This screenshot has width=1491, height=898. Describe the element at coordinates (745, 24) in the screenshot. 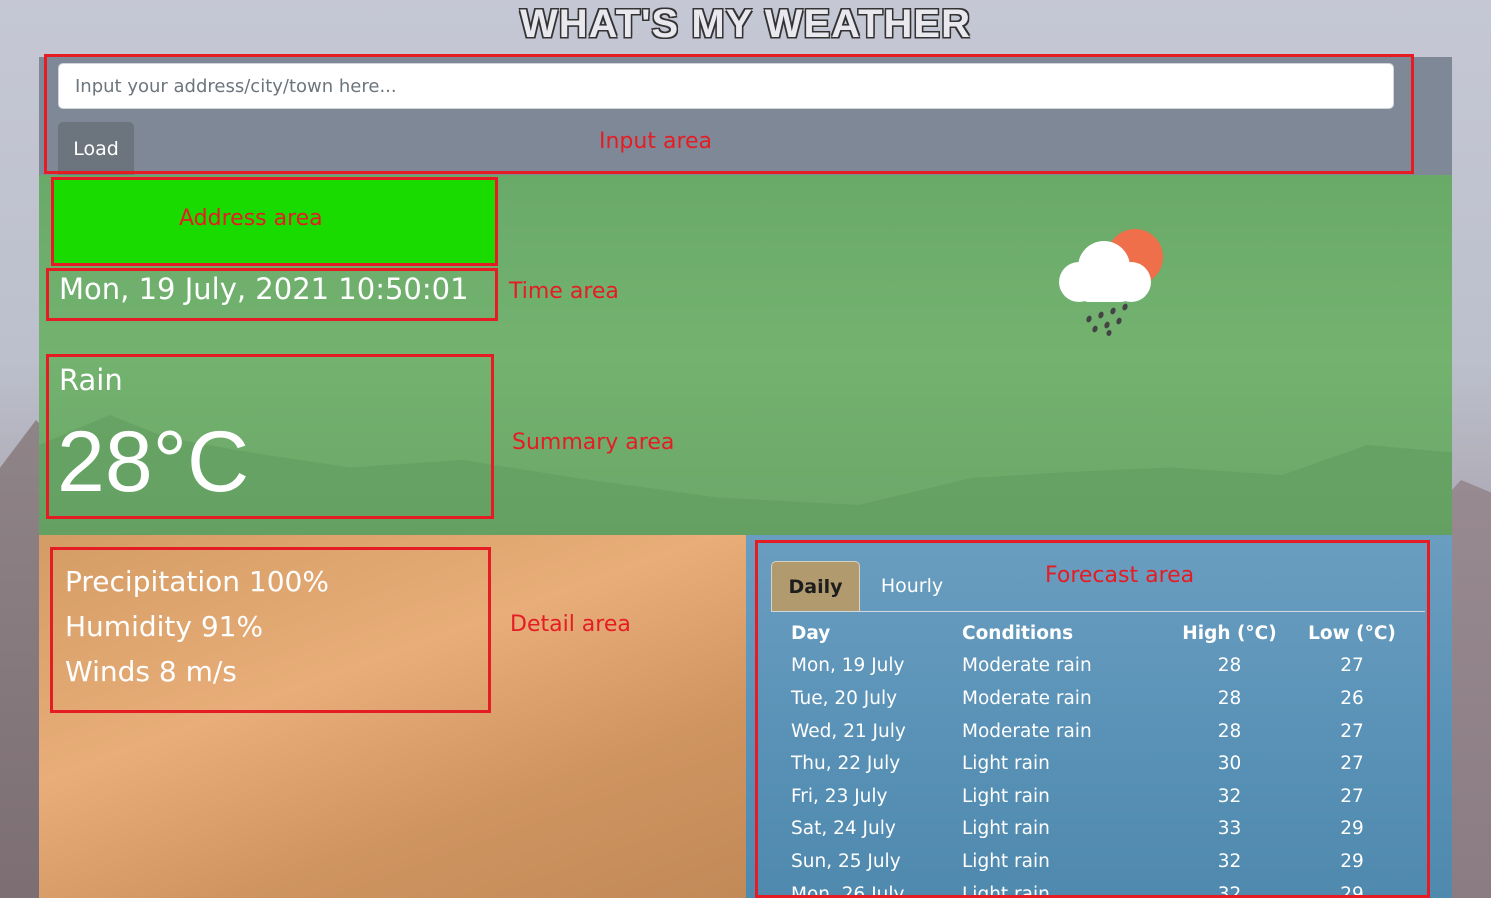

I see `app-title: WHAT'S MY WEATHER` at that location.